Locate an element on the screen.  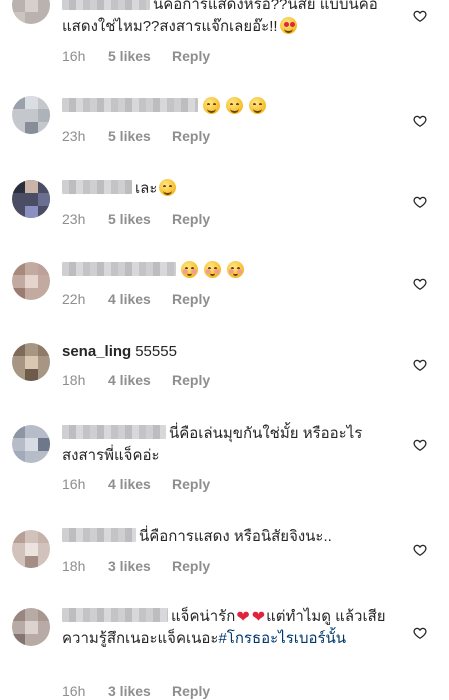
username: sena_ling is located at coordinates (96, 351).